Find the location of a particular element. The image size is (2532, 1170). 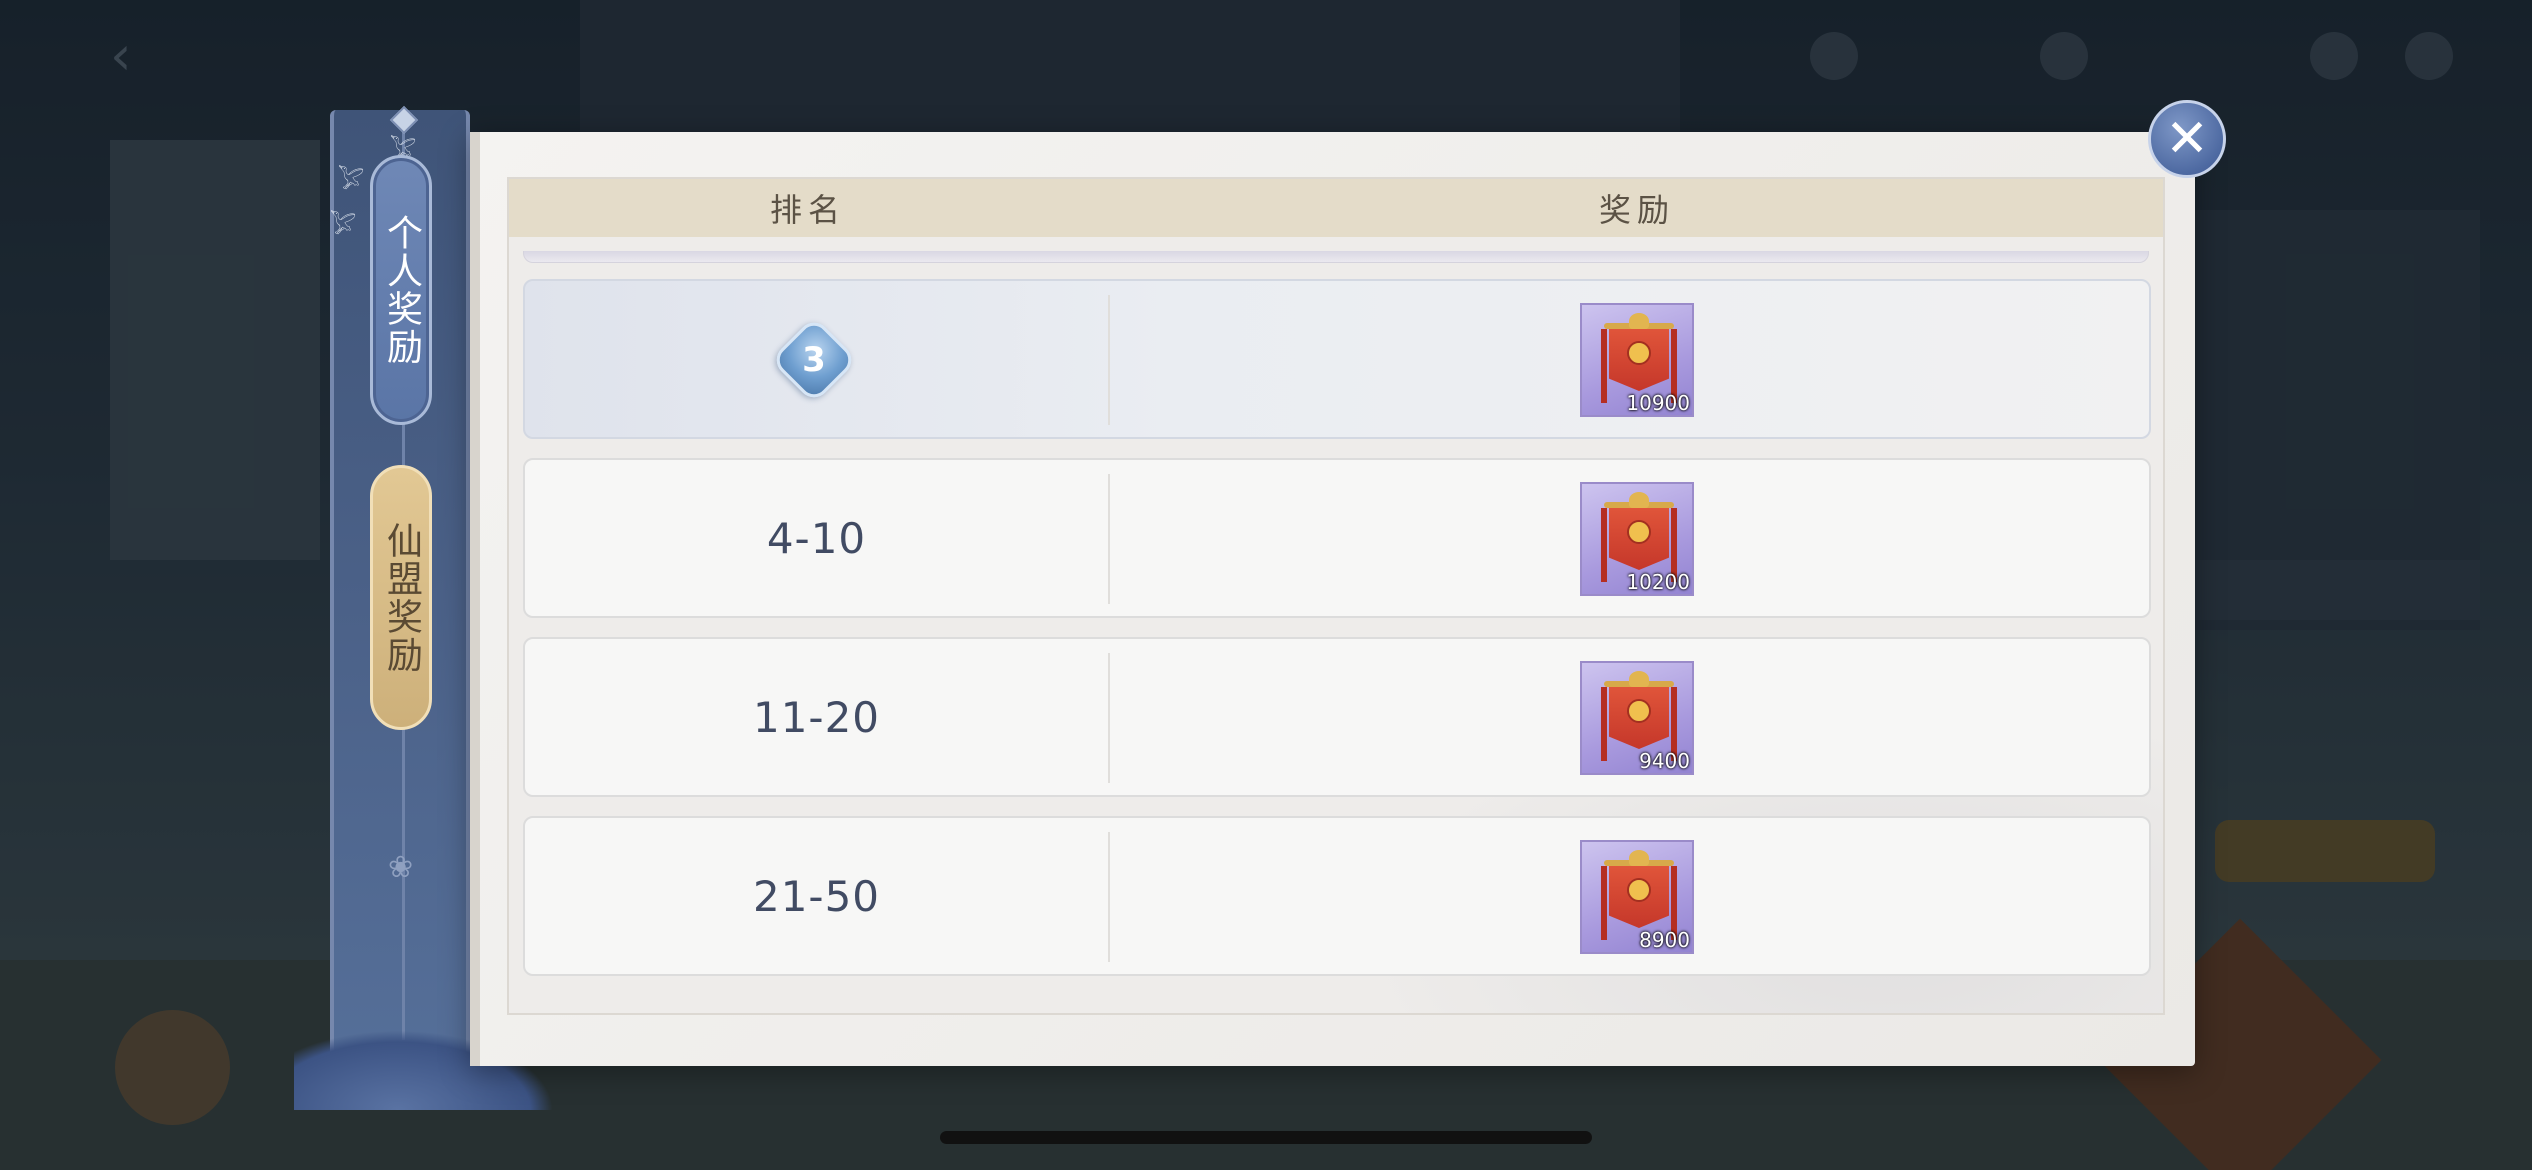

rank-range: 4-10 is located at coordinates (816, 538).